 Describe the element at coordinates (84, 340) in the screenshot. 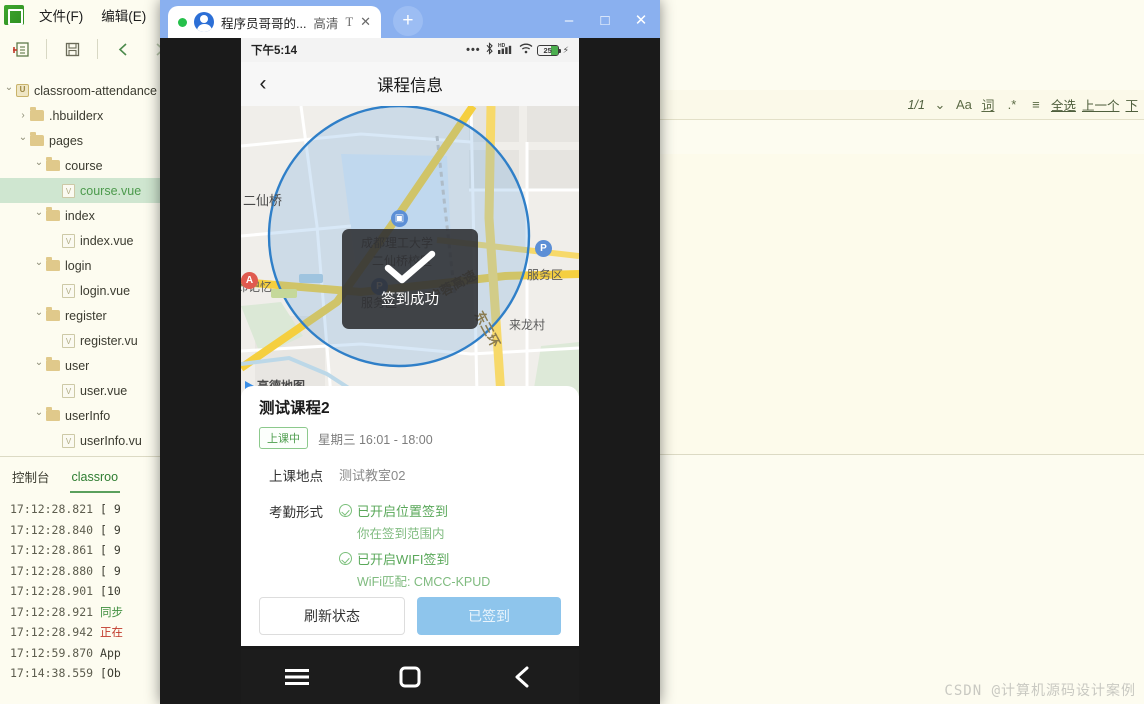

I see `tree-item: V register.vu` at that location.